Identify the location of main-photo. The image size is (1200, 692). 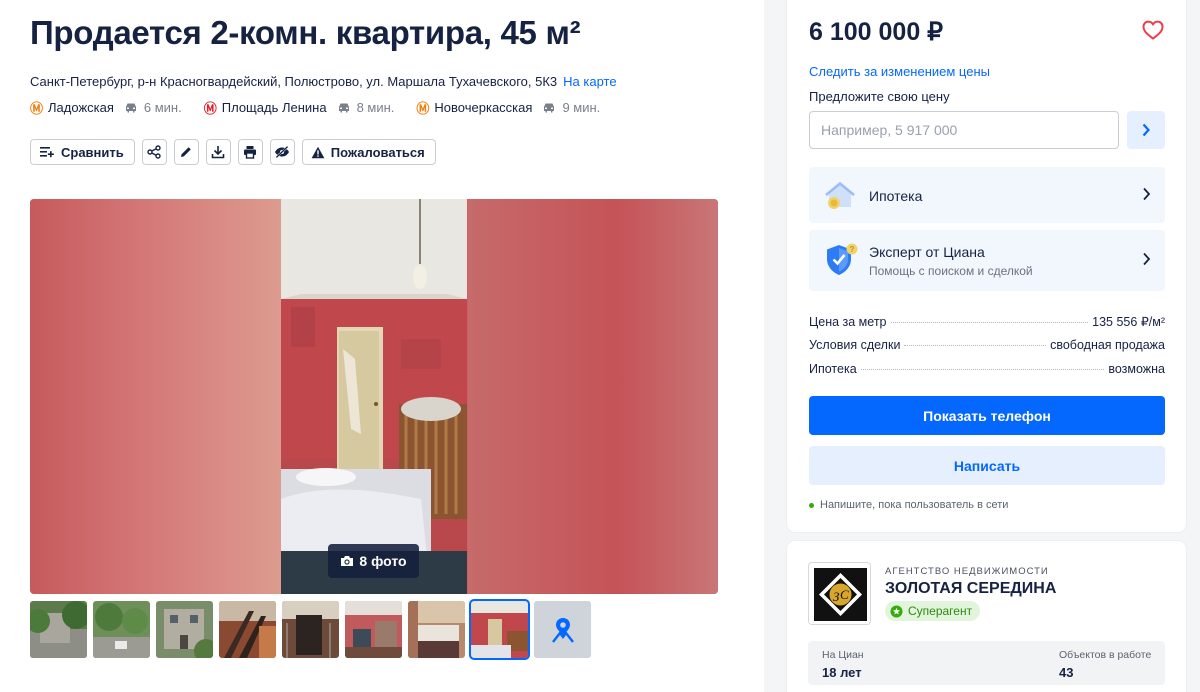
(374, 396).